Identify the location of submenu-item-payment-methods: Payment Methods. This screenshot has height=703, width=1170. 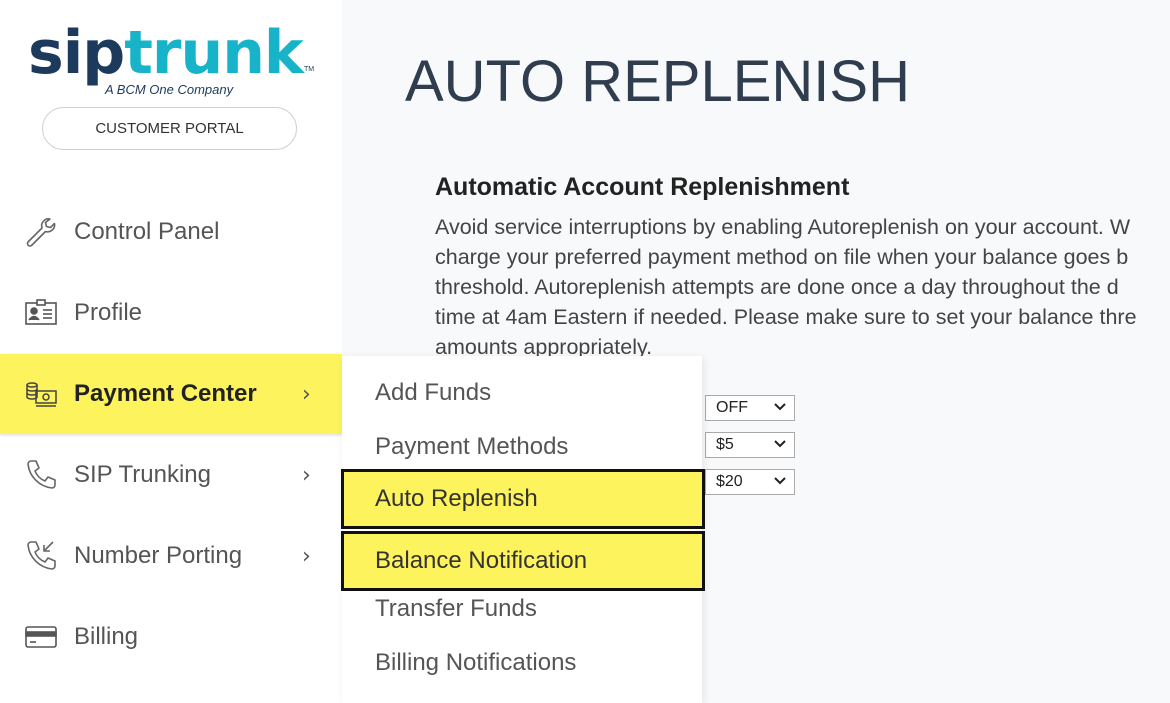
(522, 447).